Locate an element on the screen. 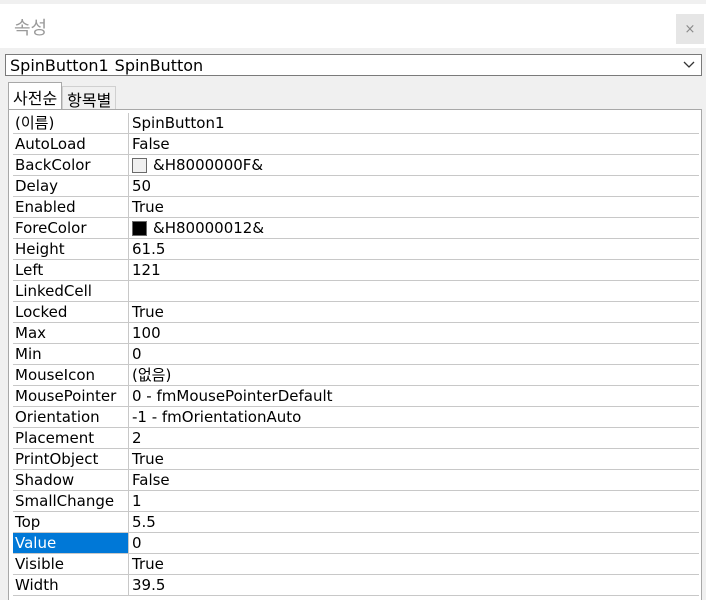 Image resolution: width=706 pixels, height=600 pixels. property-row: Width 39.5 is located at coordinates (356, 585).